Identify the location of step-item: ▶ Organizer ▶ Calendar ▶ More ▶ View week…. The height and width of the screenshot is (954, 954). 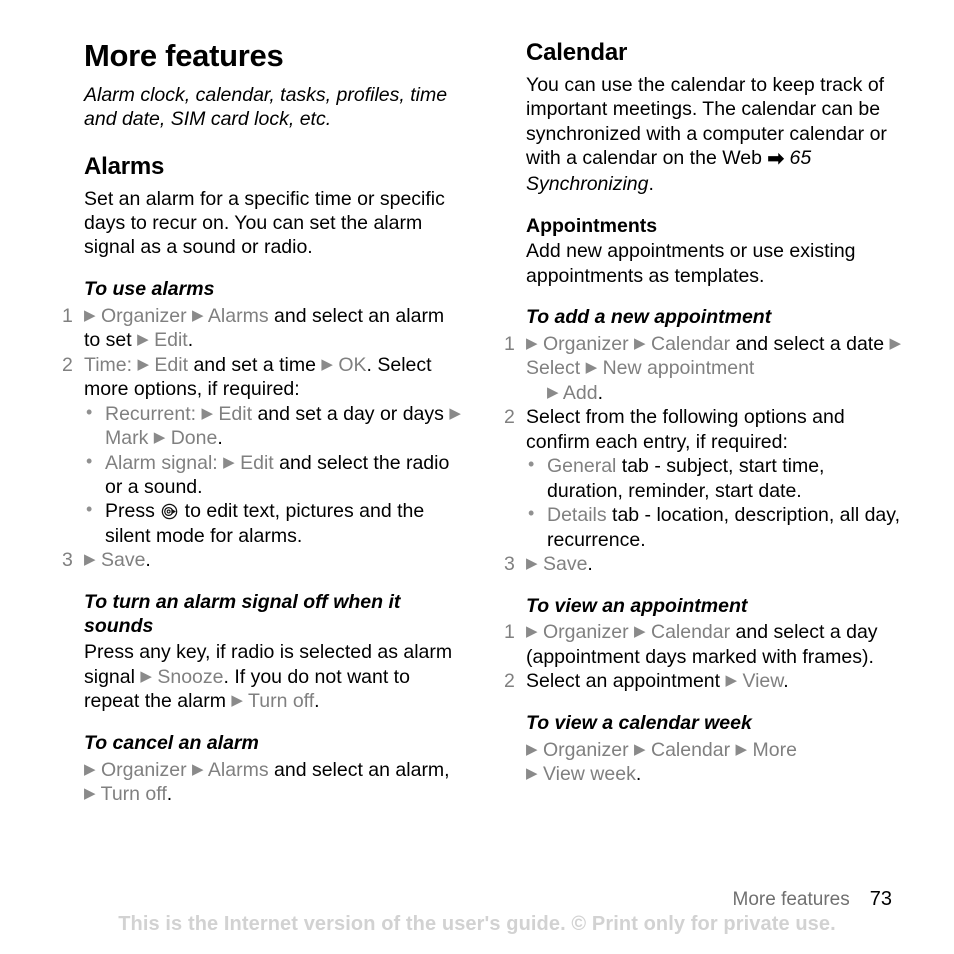
(704, 762).